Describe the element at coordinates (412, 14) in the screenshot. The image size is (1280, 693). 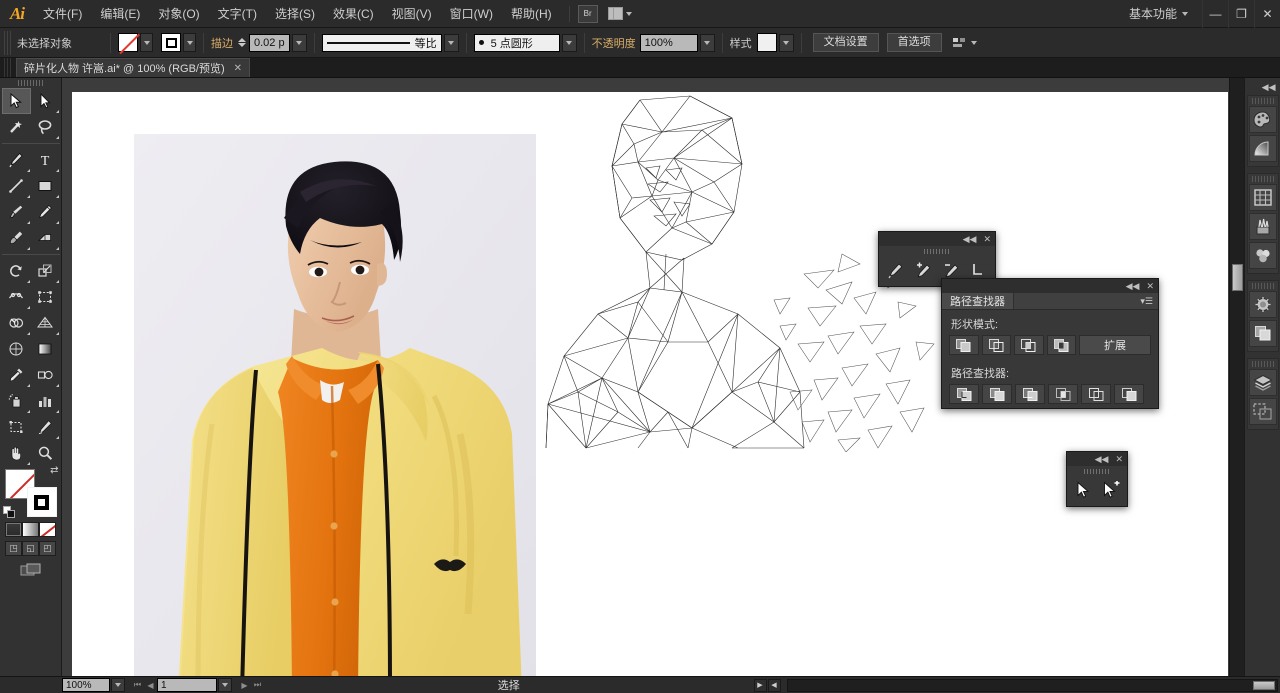
I see `menu-view: 视图(V)` at that location.